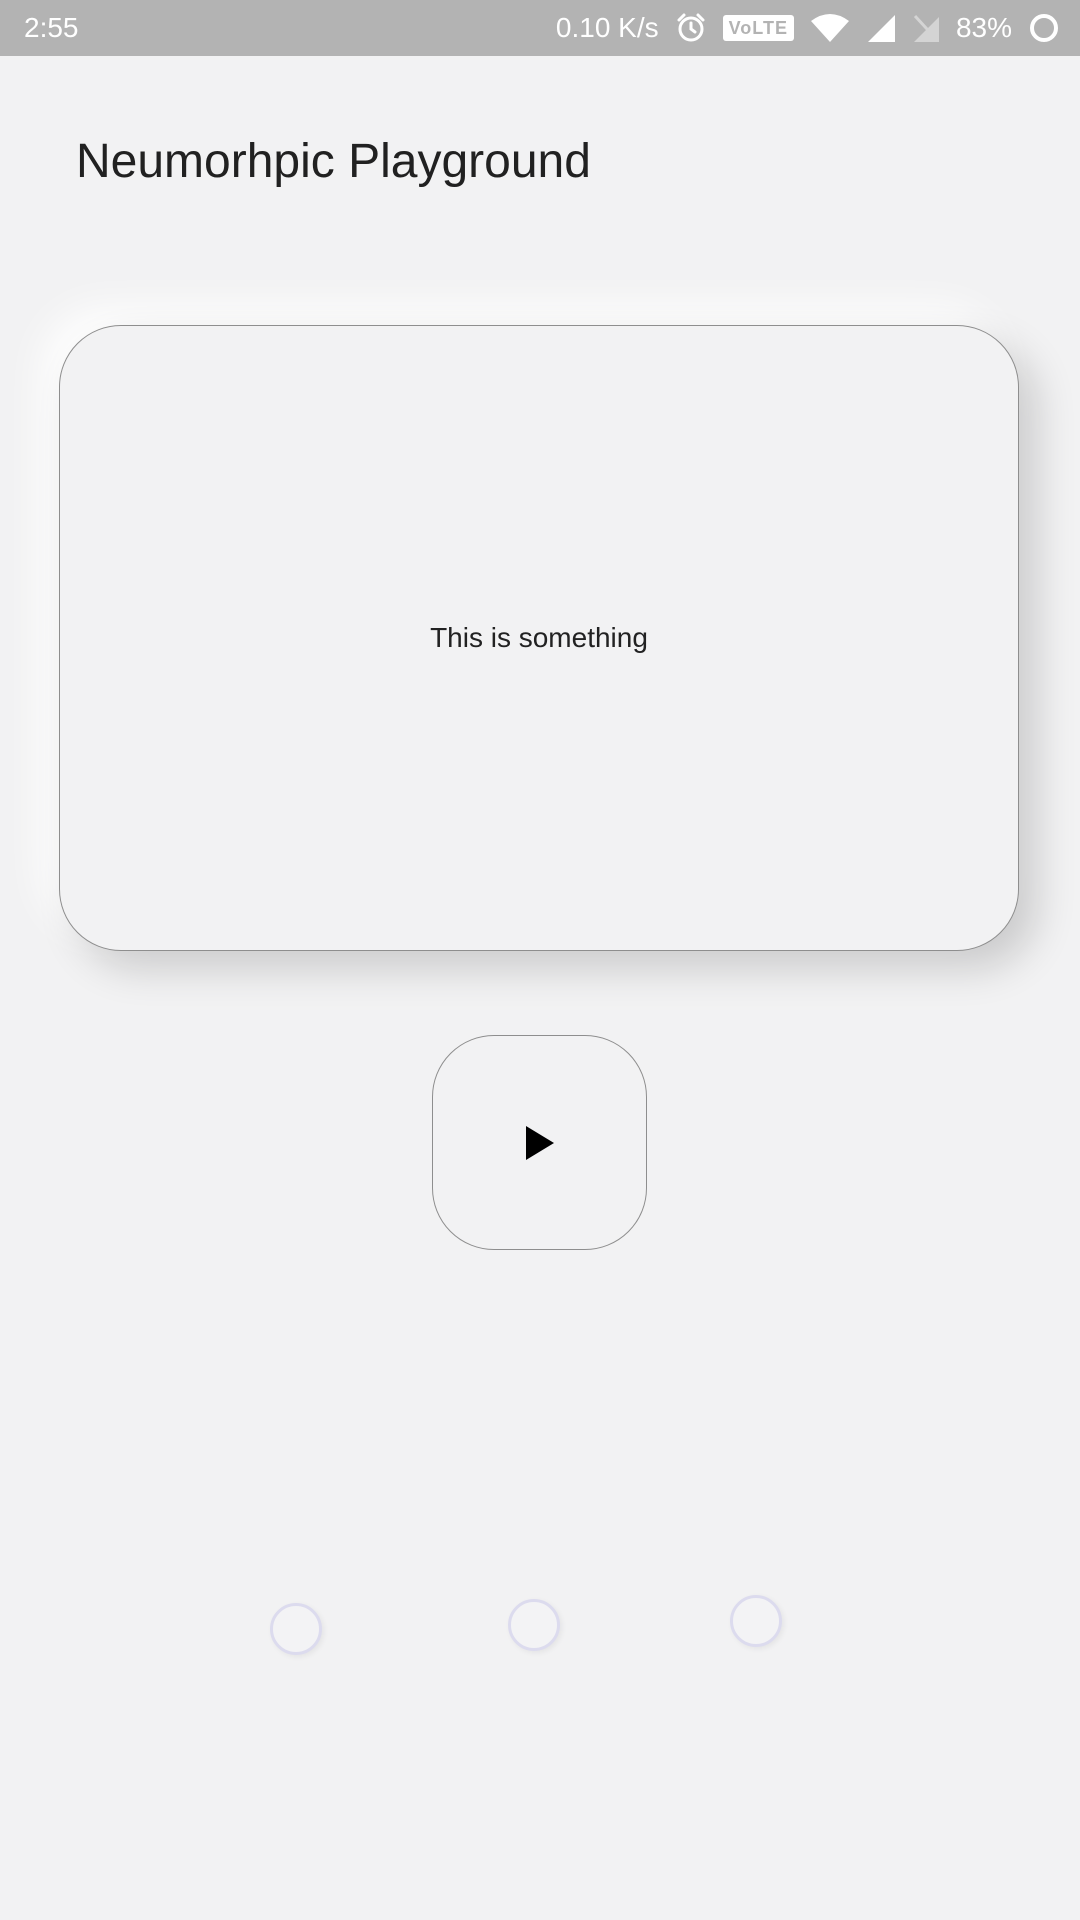  Describe the element at coordinates (808, 28) in the screenshot. I see `status-icons: 0.10 K/s VoLTE 83%` at that location.